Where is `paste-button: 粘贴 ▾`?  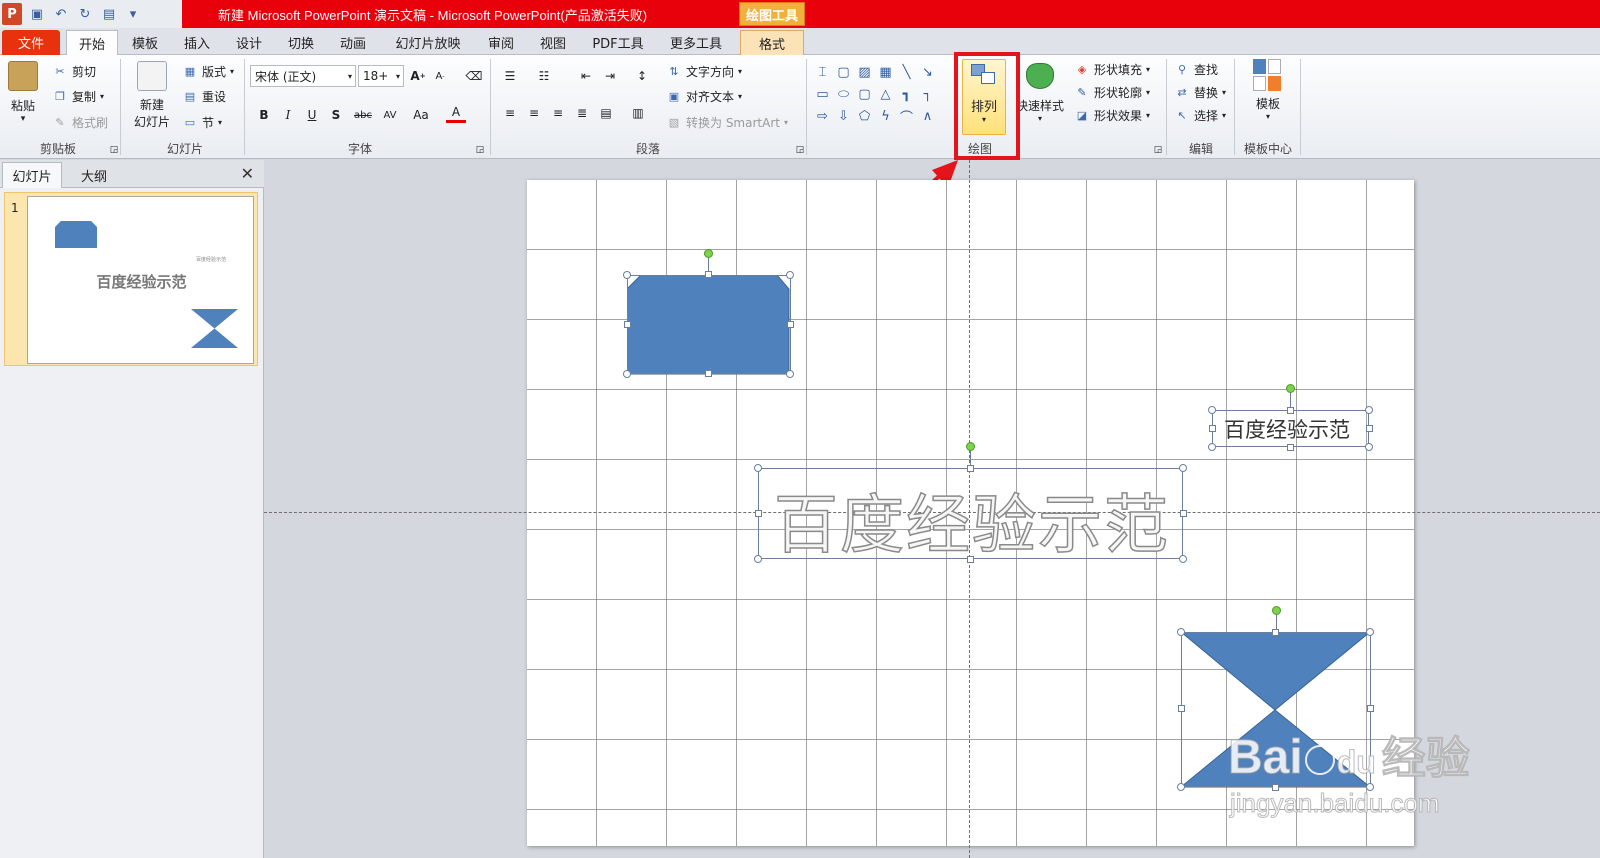
paste-button: 粘贴 ▾ is located at coordinates (23, 92).